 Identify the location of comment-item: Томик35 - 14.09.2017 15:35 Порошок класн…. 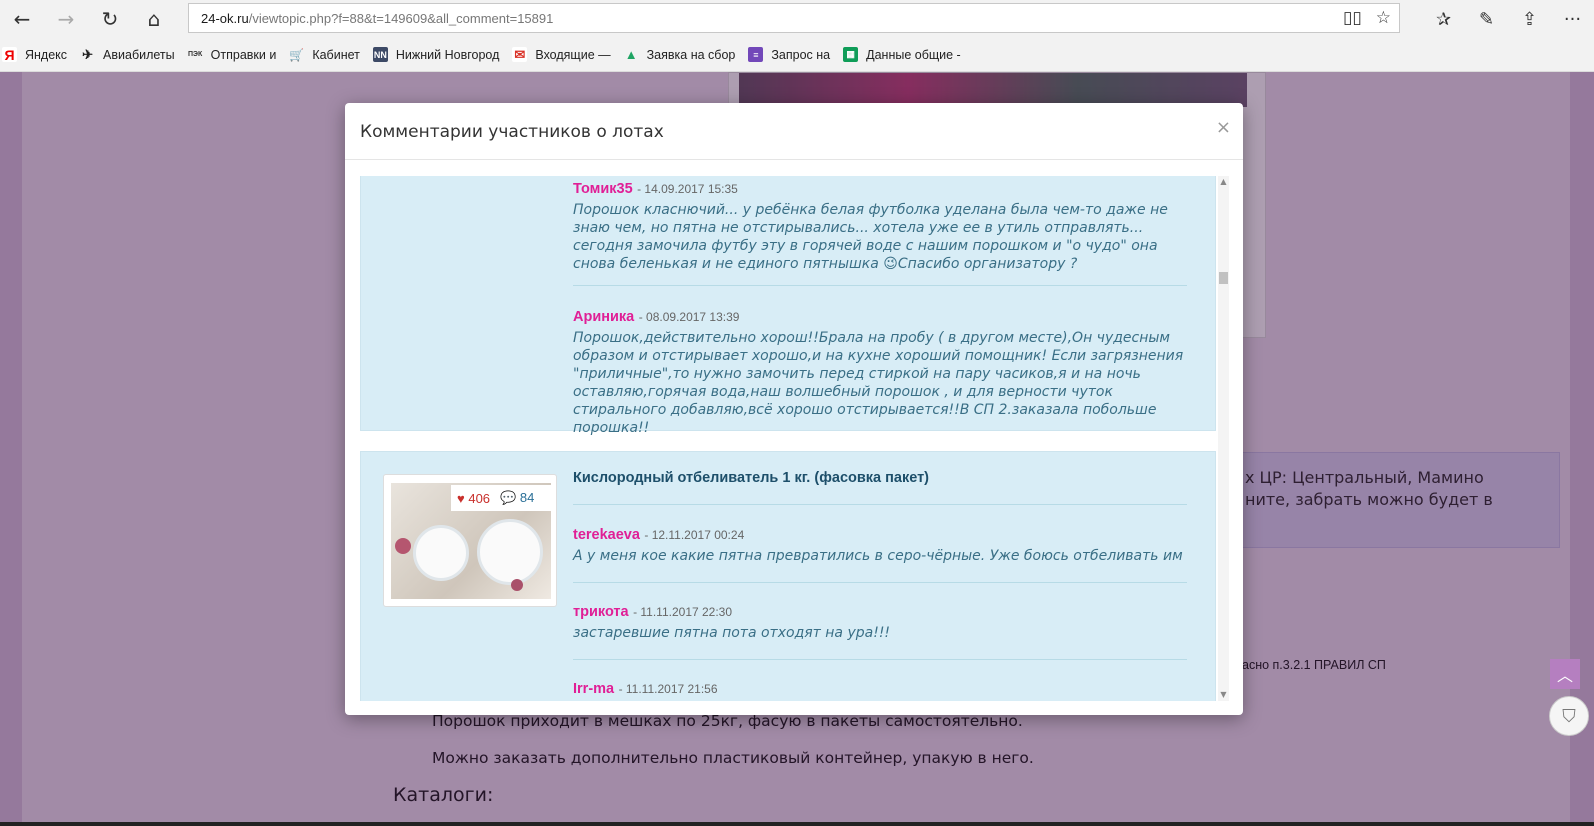
(880, 226).